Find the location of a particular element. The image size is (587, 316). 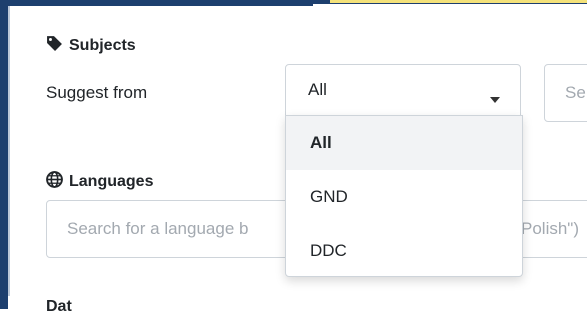

subjects-heading: Subjects is located at coordinates (91, 46).